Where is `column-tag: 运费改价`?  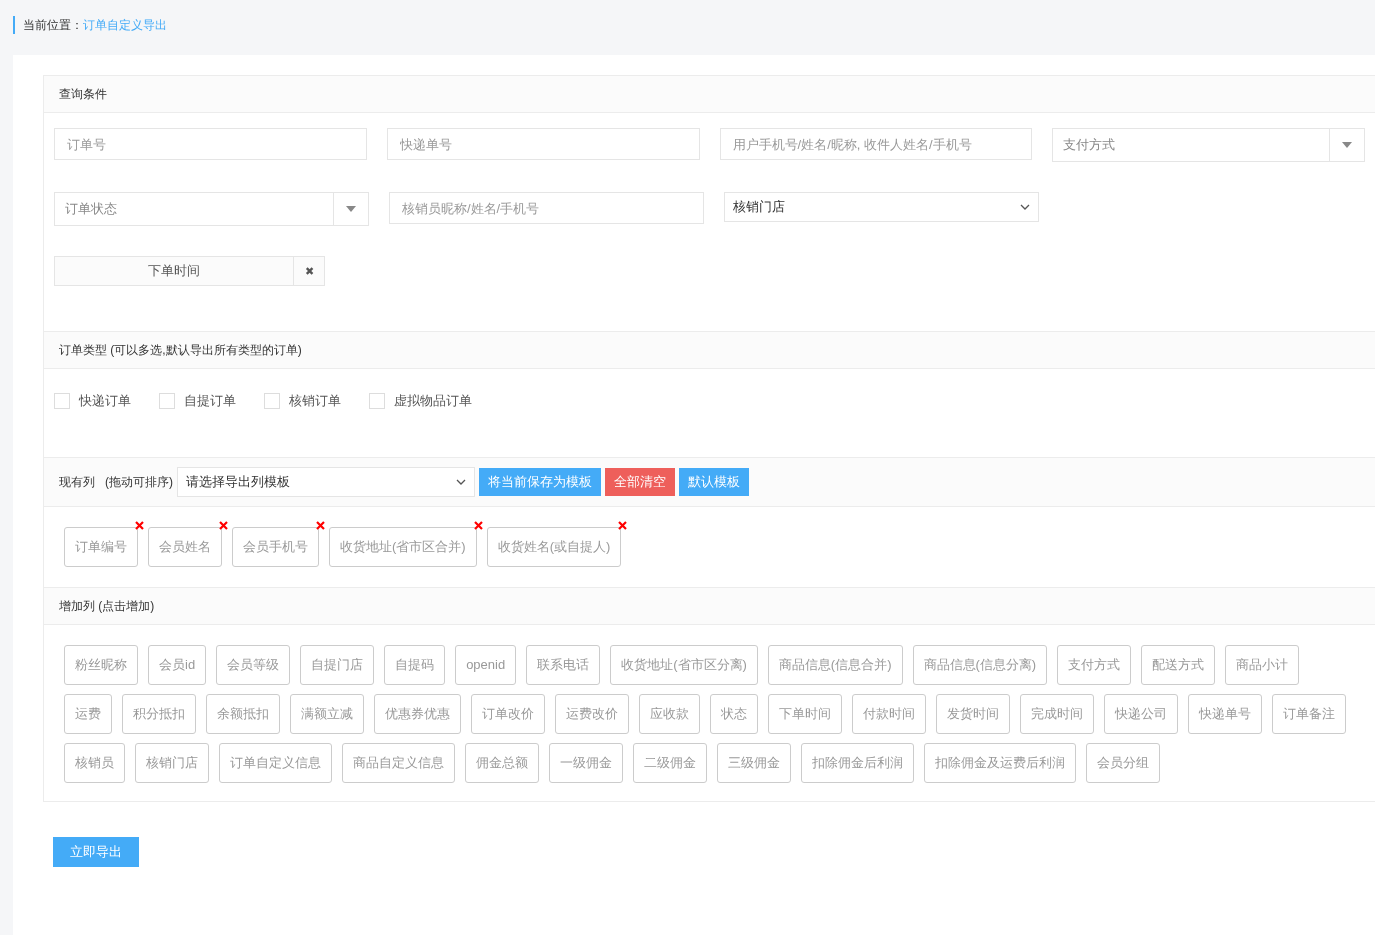 column-tag: 运费改价 is located at coordinates (592, 713).